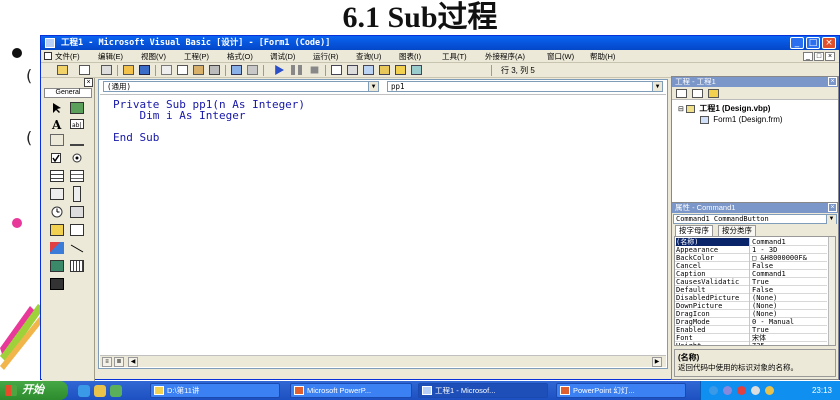  Describe the element at coordinates (808, 56) in the screenshot. I see `mdi-minimize-button: _` at that location.